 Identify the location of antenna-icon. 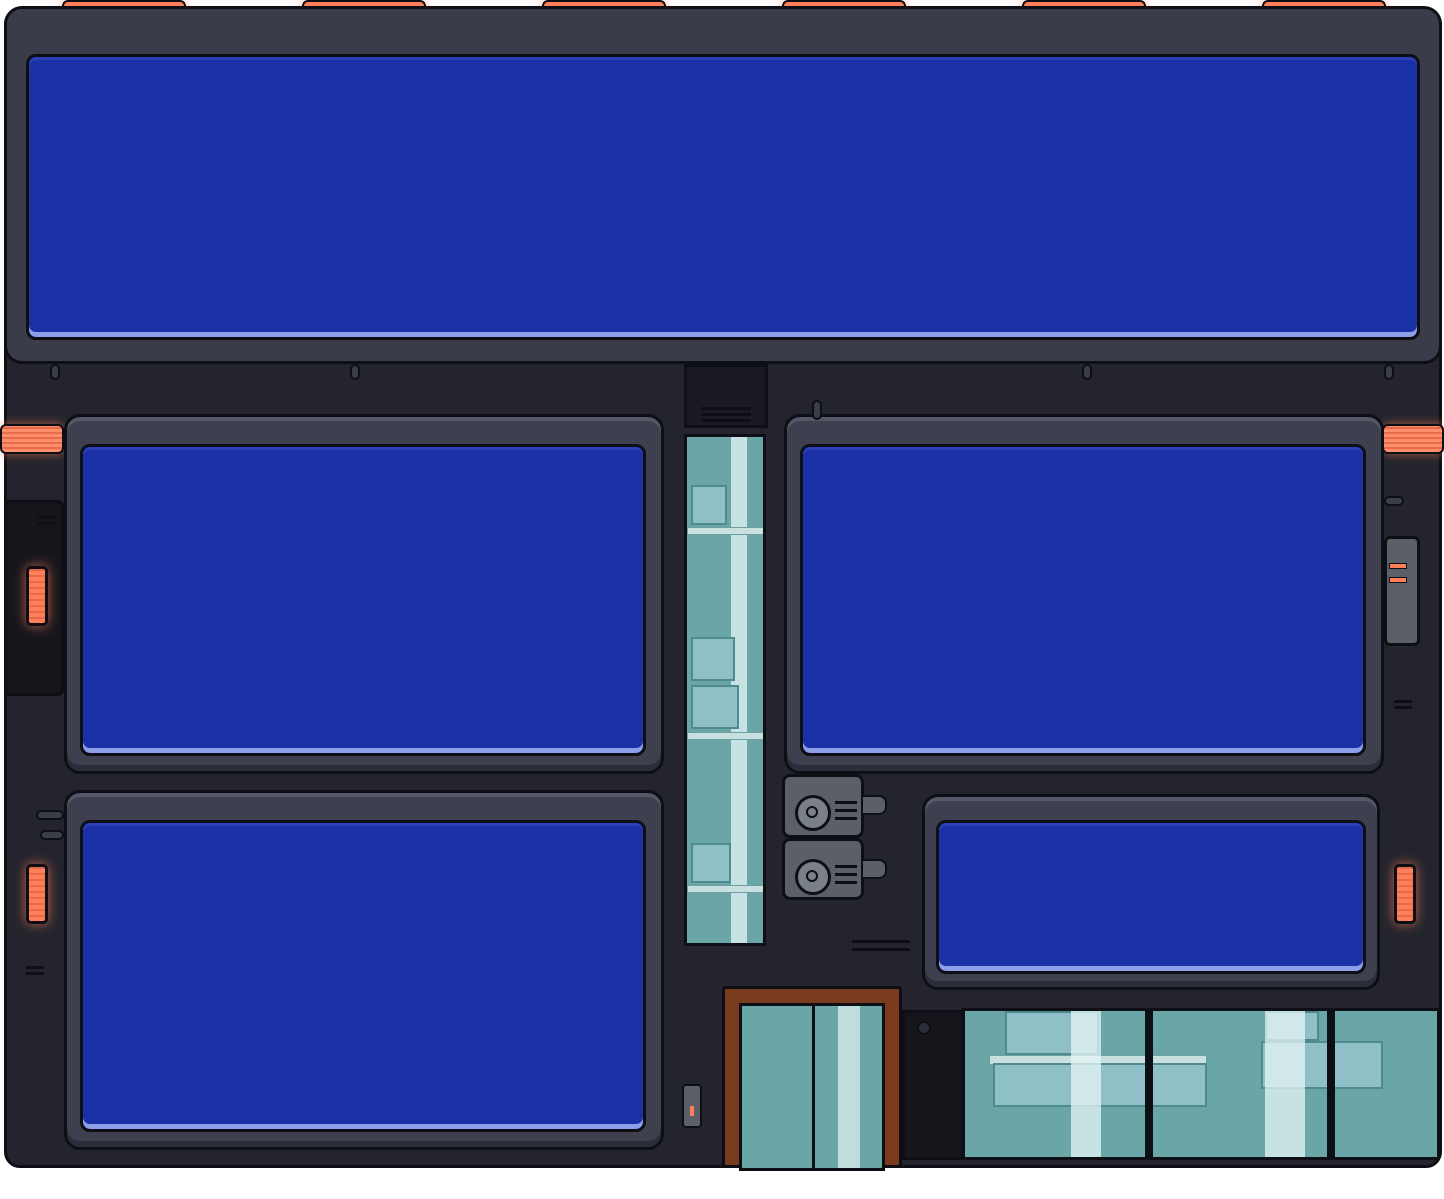
(817, 410).